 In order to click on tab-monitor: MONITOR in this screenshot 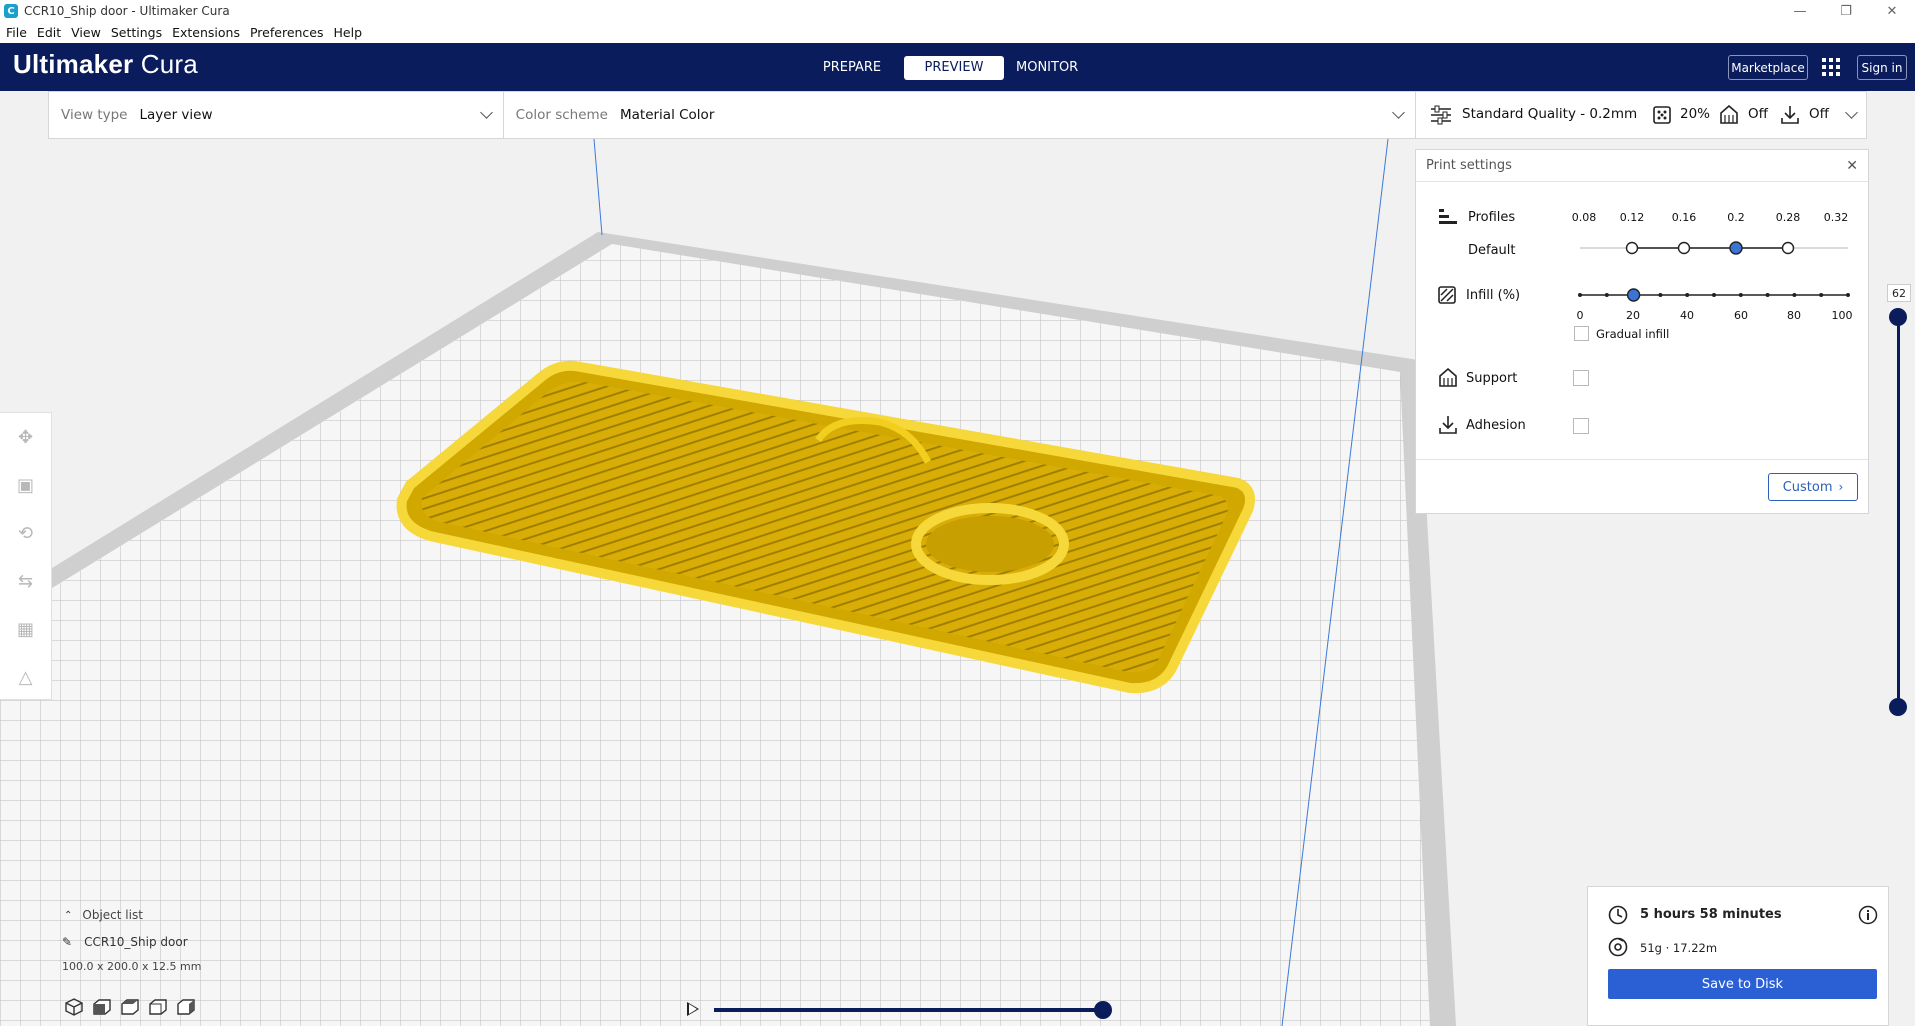, I will do `click(1047, 68)`.